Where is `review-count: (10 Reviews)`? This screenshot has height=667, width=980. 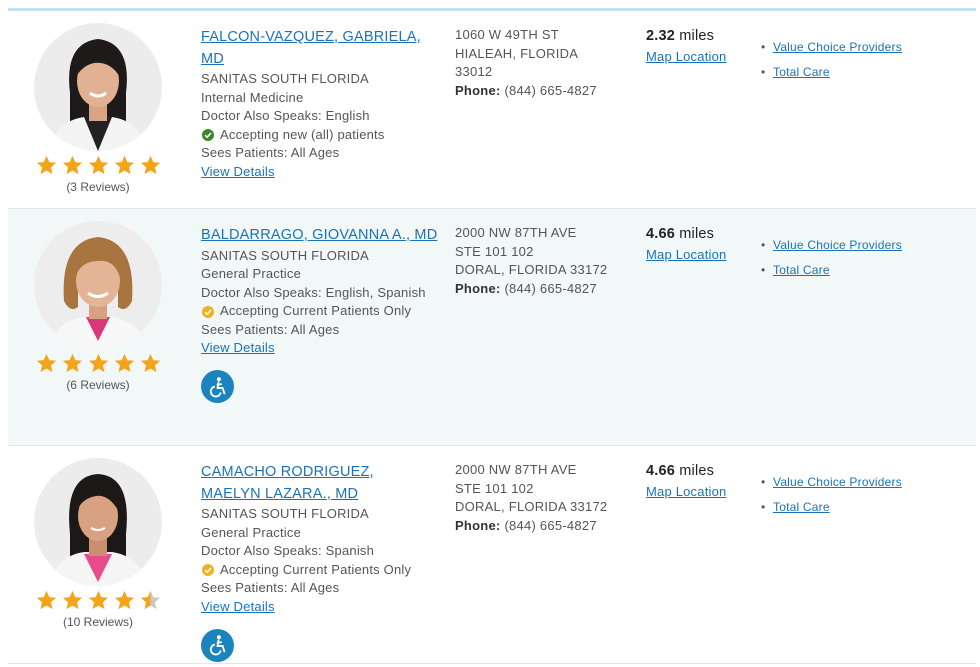
review-count: (10 Reviews) is located at coordinates (98, 622).